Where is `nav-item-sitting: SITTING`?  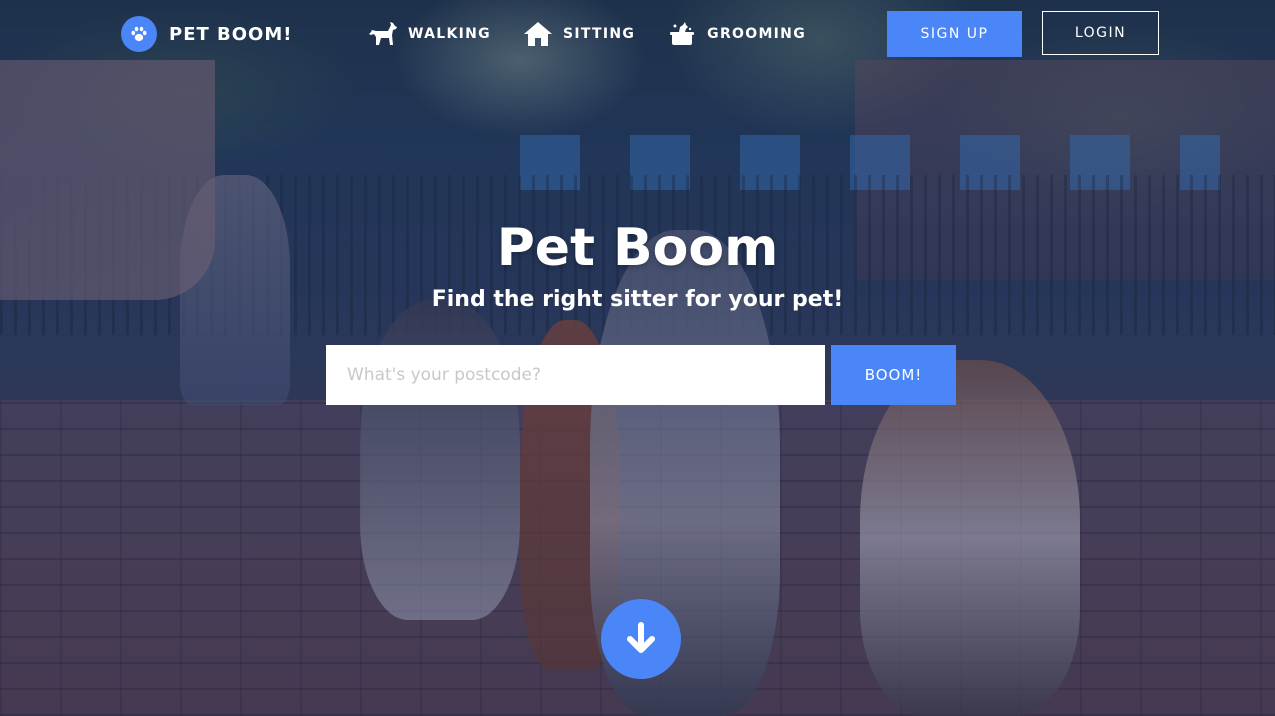
nav-item-sitting: SITTING is located at coordinates (579, 34).